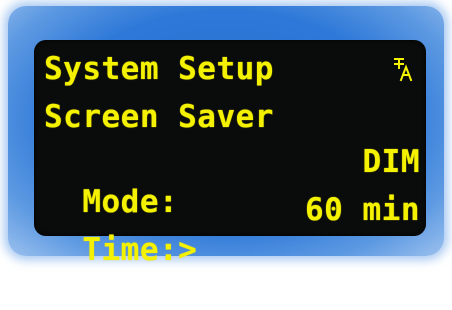  What do you see at coordinates (140, 250) in the screenshot?
I see `time-label: Time:>` at bounding box center [140, 250].